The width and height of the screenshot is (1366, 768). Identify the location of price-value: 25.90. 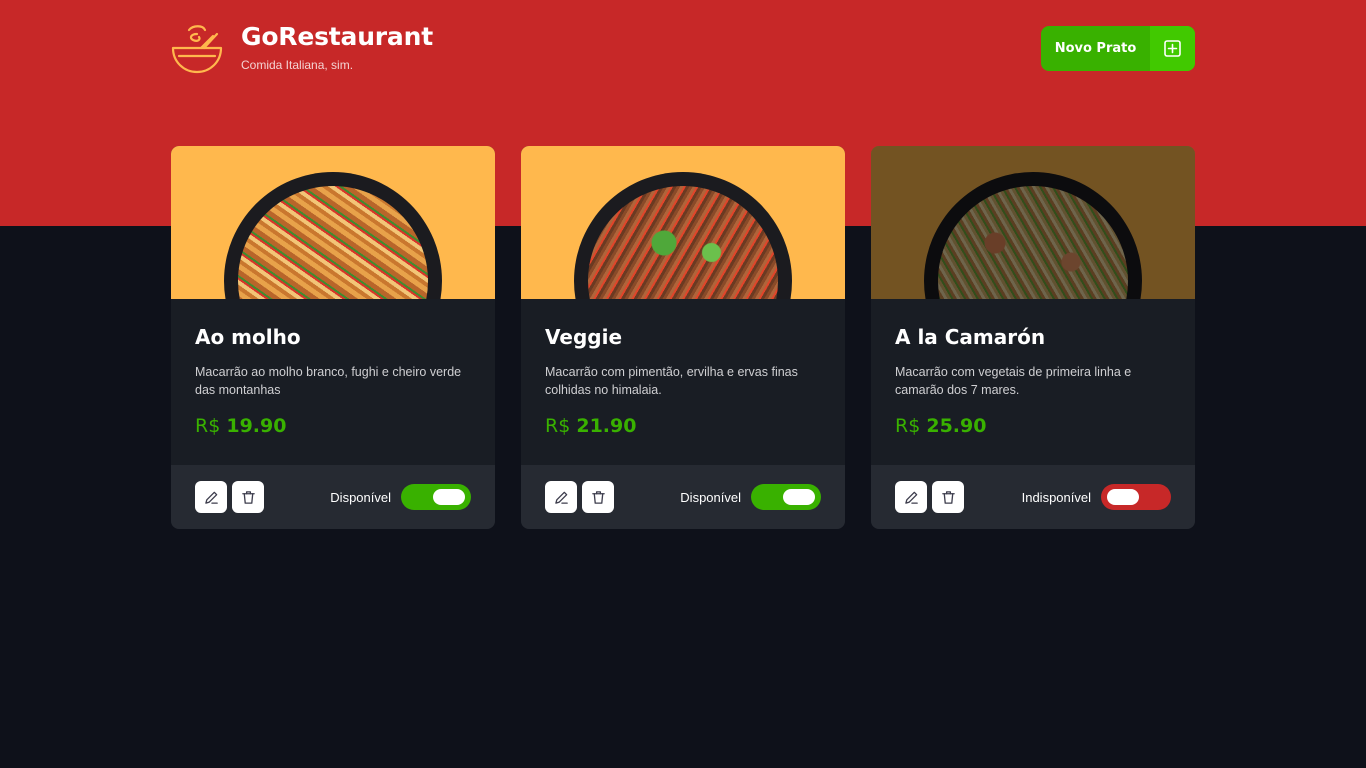
(956, 426).